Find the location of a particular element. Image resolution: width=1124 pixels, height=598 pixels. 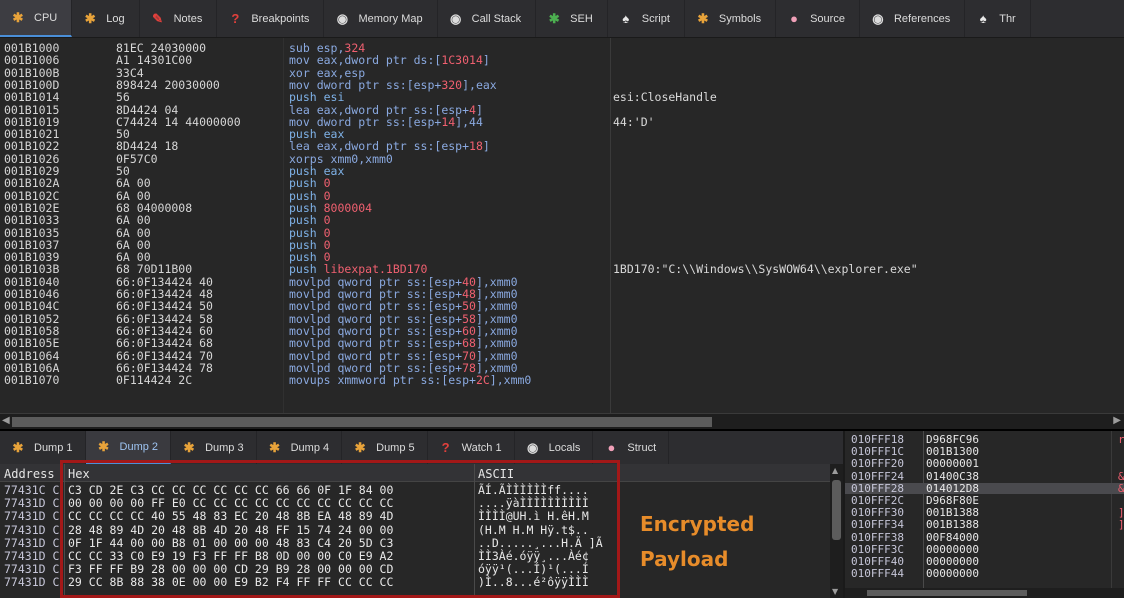

disasm-row: 001B1026 0F57C0 xorps xmm0,xmm0 is located at coordinates (562, 159).